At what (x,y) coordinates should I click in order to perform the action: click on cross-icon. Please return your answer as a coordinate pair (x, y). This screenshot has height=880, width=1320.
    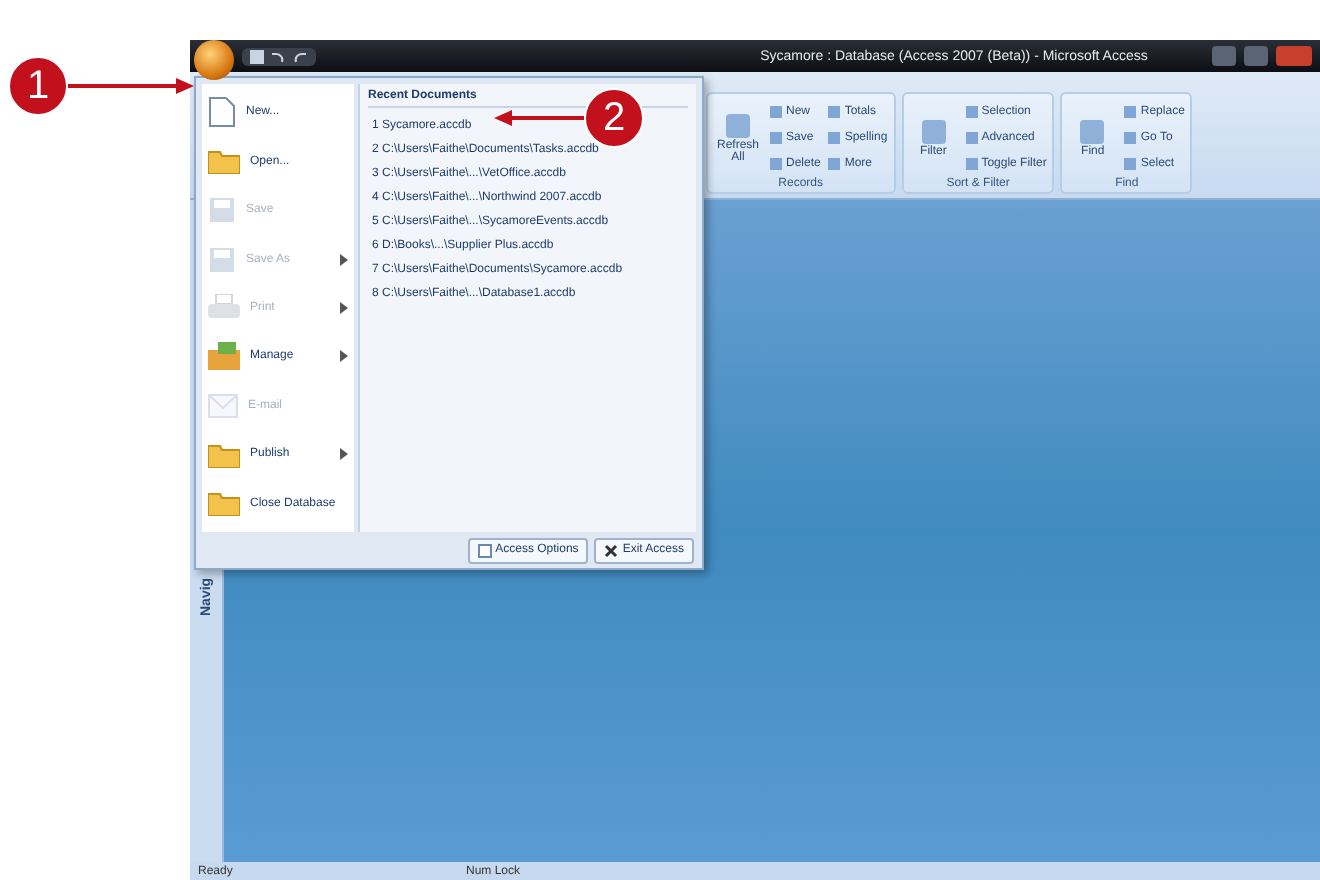
    Looking at the image, I should click on (611, 550).